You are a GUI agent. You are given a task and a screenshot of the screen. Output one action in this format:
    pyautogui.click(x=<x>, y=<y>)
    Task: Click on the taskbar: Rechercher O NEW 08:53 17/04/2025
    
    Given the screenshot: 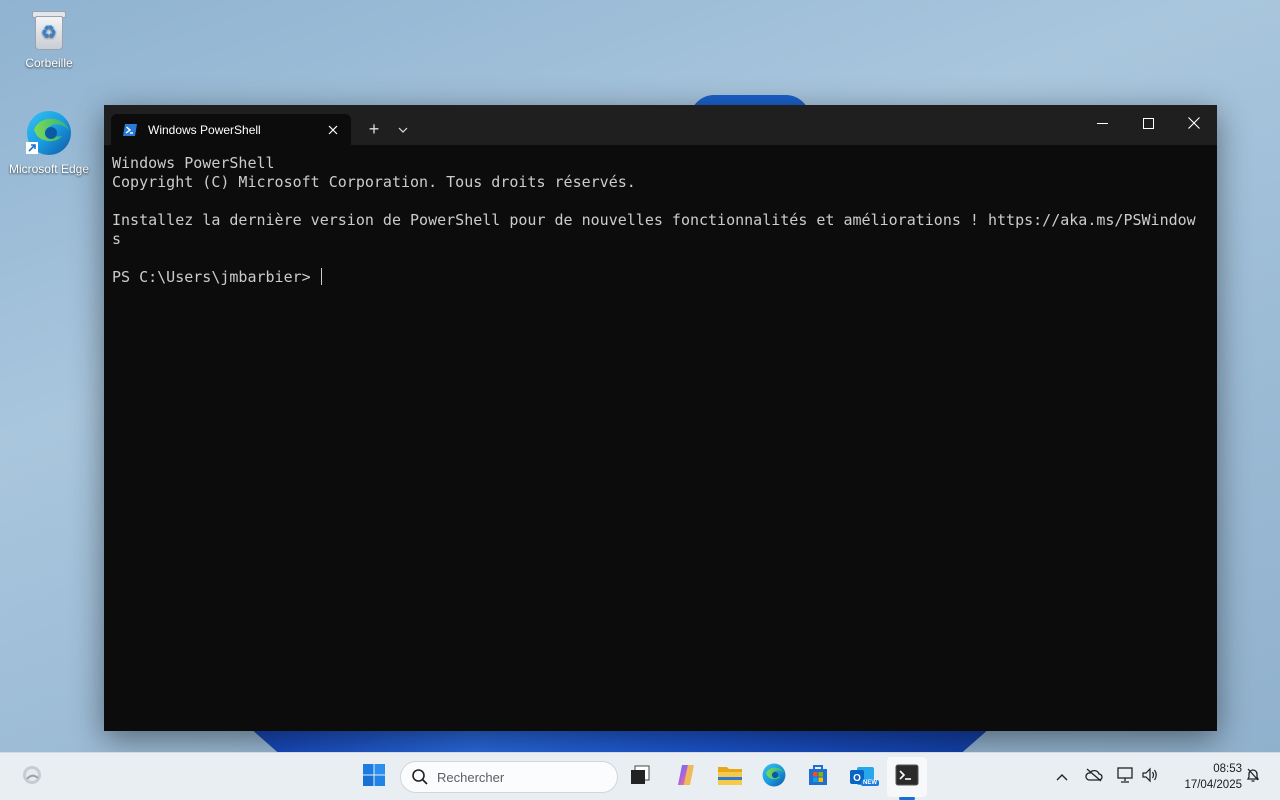 What is the action you would take?
    pyautogui.click(x=640, y=776)
    